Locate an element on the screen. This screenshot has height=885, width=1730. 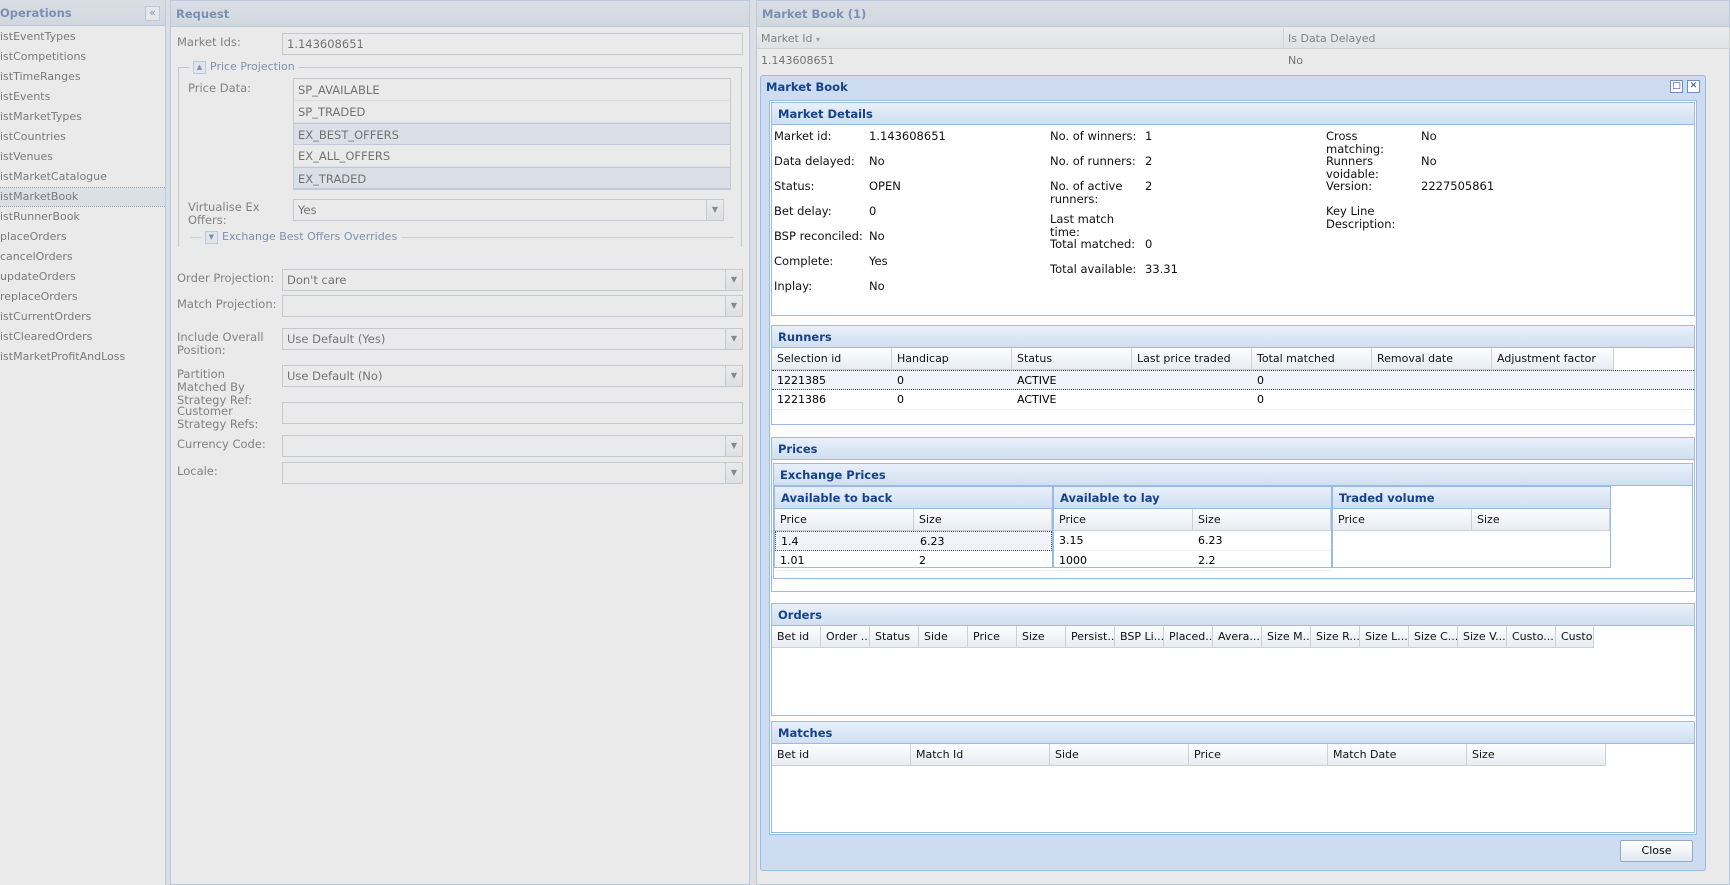
market-ids-input: 1.143608651 is located at coordinates (512, 44).